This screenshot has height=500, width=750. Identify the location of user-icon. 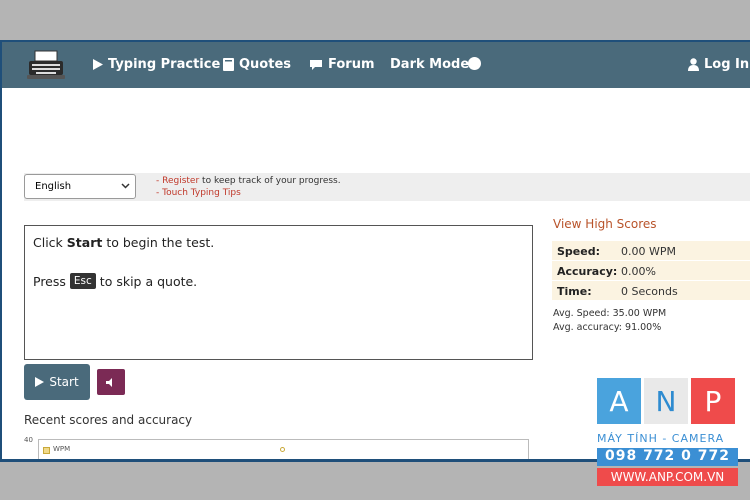
(693, 64).